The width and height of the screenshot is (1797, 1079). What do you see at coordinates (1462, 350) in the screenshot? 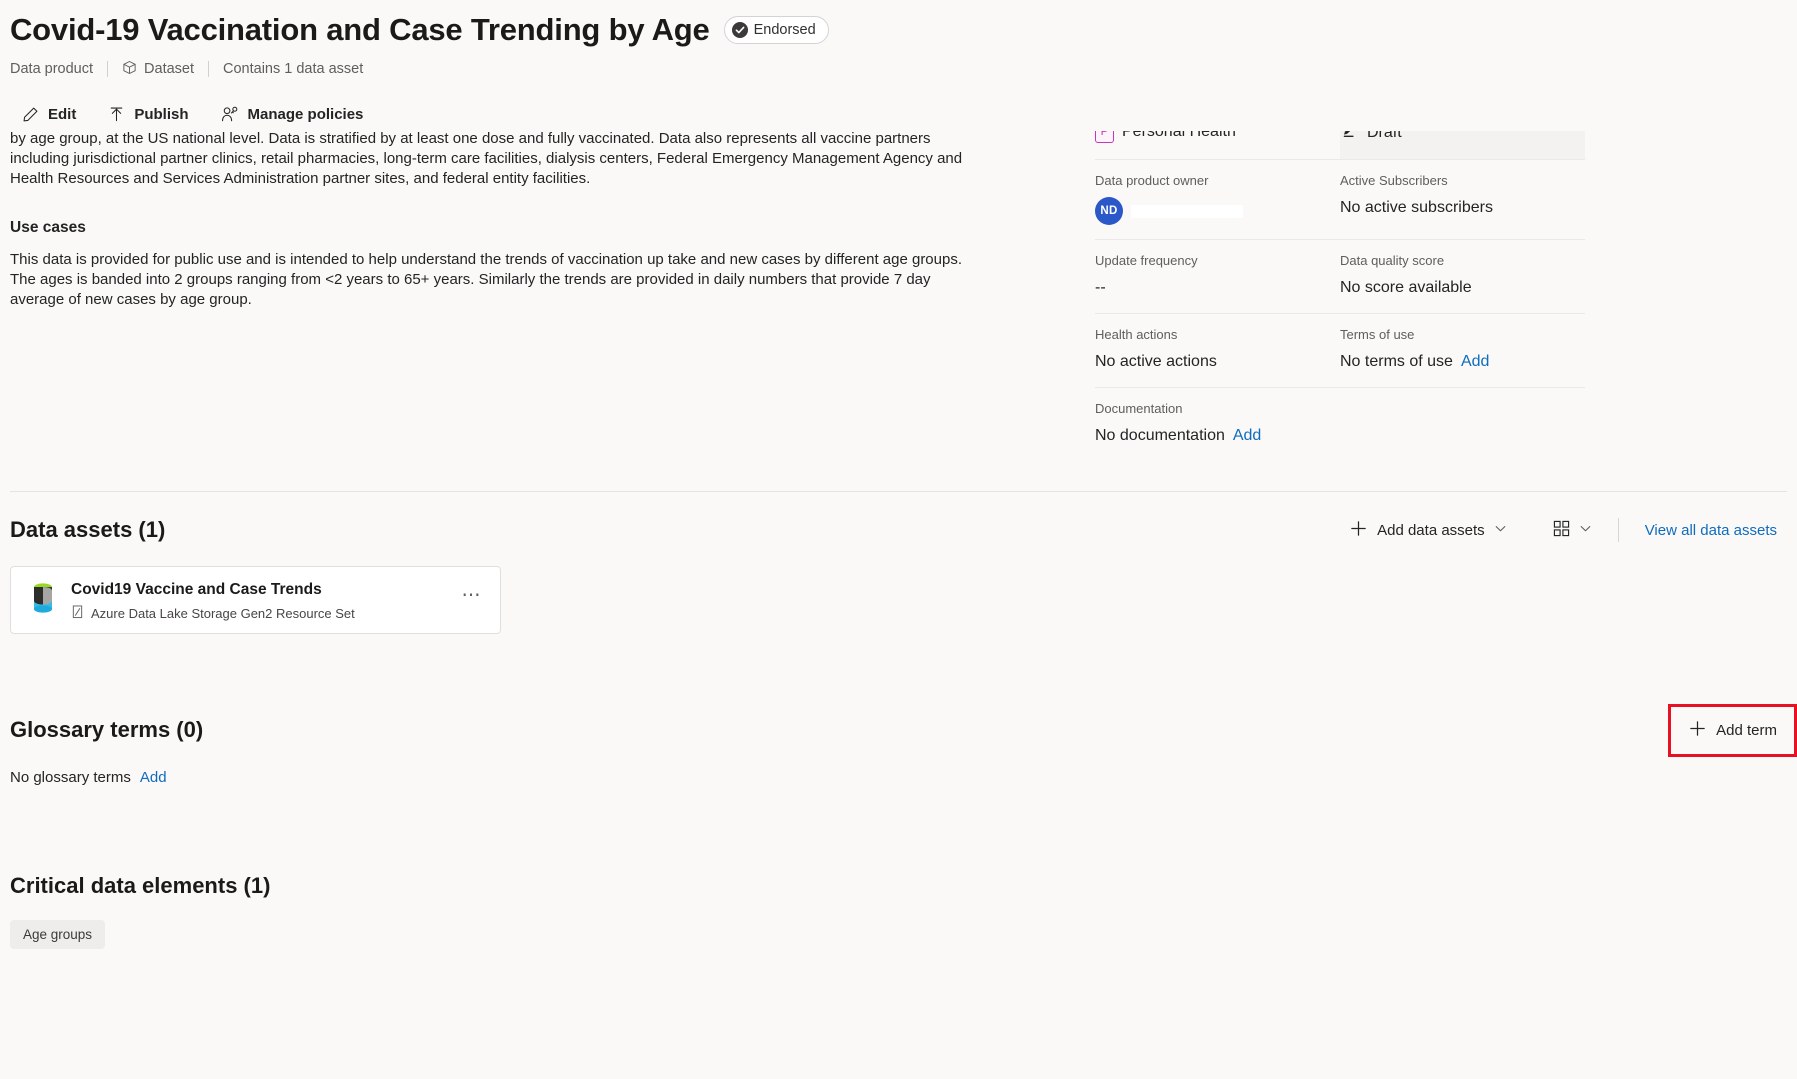
I see `metadata-cell-terms: Terms of use No terms of use Add` at bounding box center [1462, 350].